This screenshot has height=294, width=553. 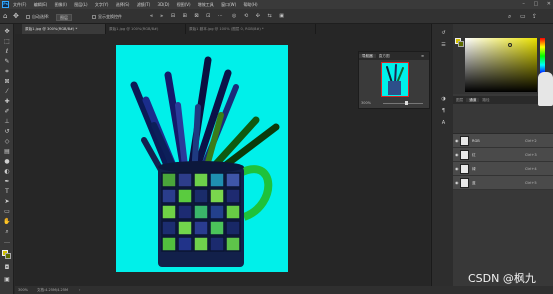 What do you see at coordinates (228, 4) in the screenshot?
I see `menu-window: 窗口(W)` at bounding box center [228, 4].